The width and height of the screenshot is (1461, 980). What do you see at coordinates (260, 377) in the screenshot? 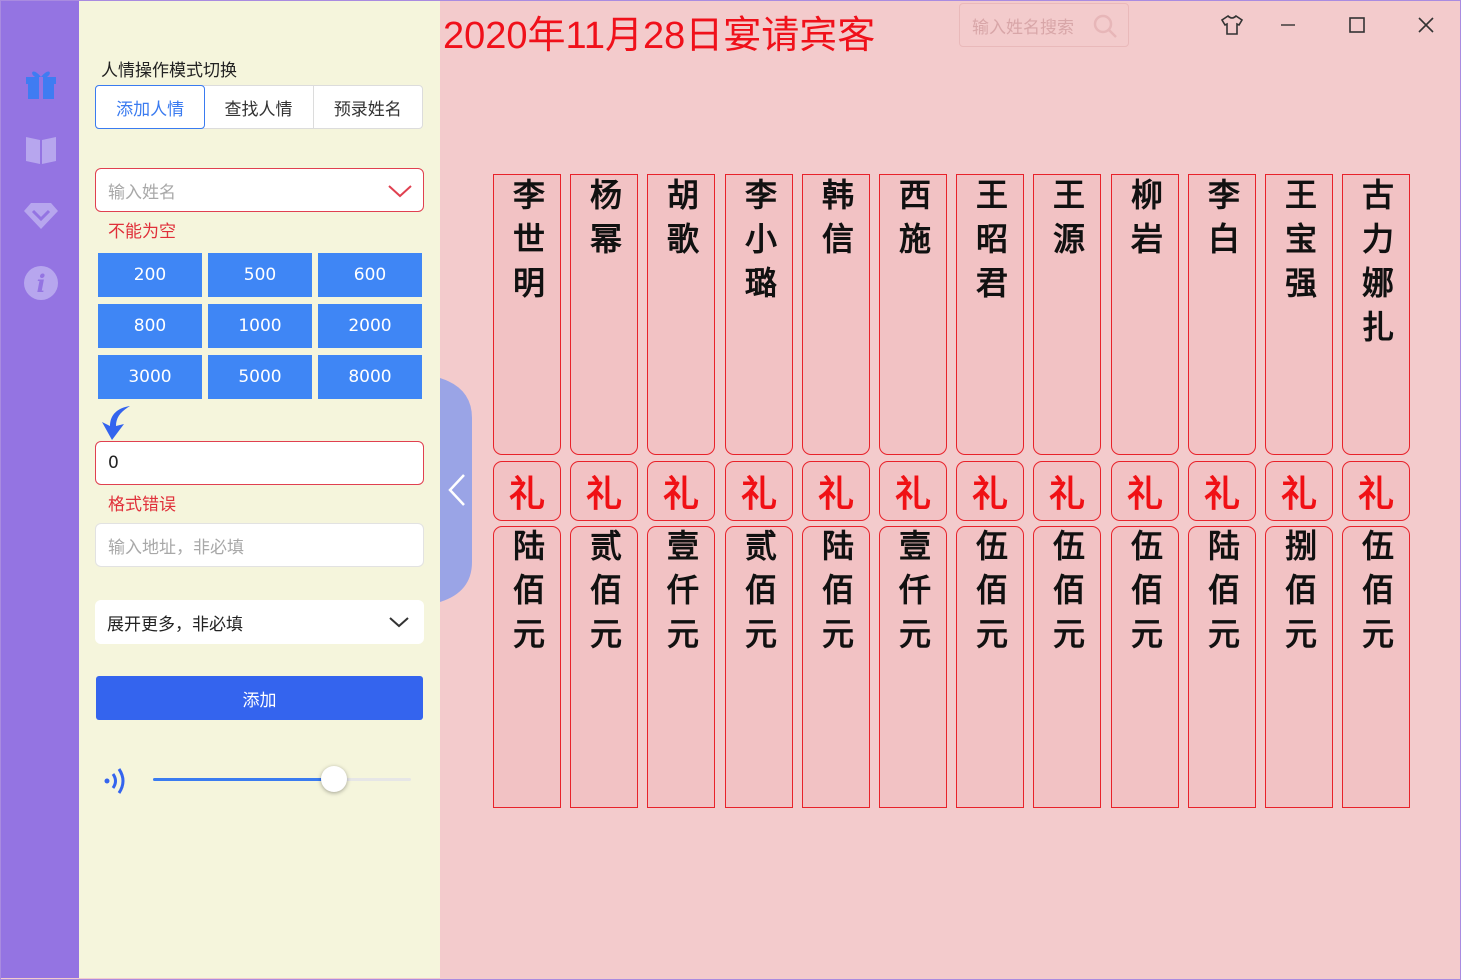
I see `amount-button-5000: 5000` at bounding box center [260, 377].